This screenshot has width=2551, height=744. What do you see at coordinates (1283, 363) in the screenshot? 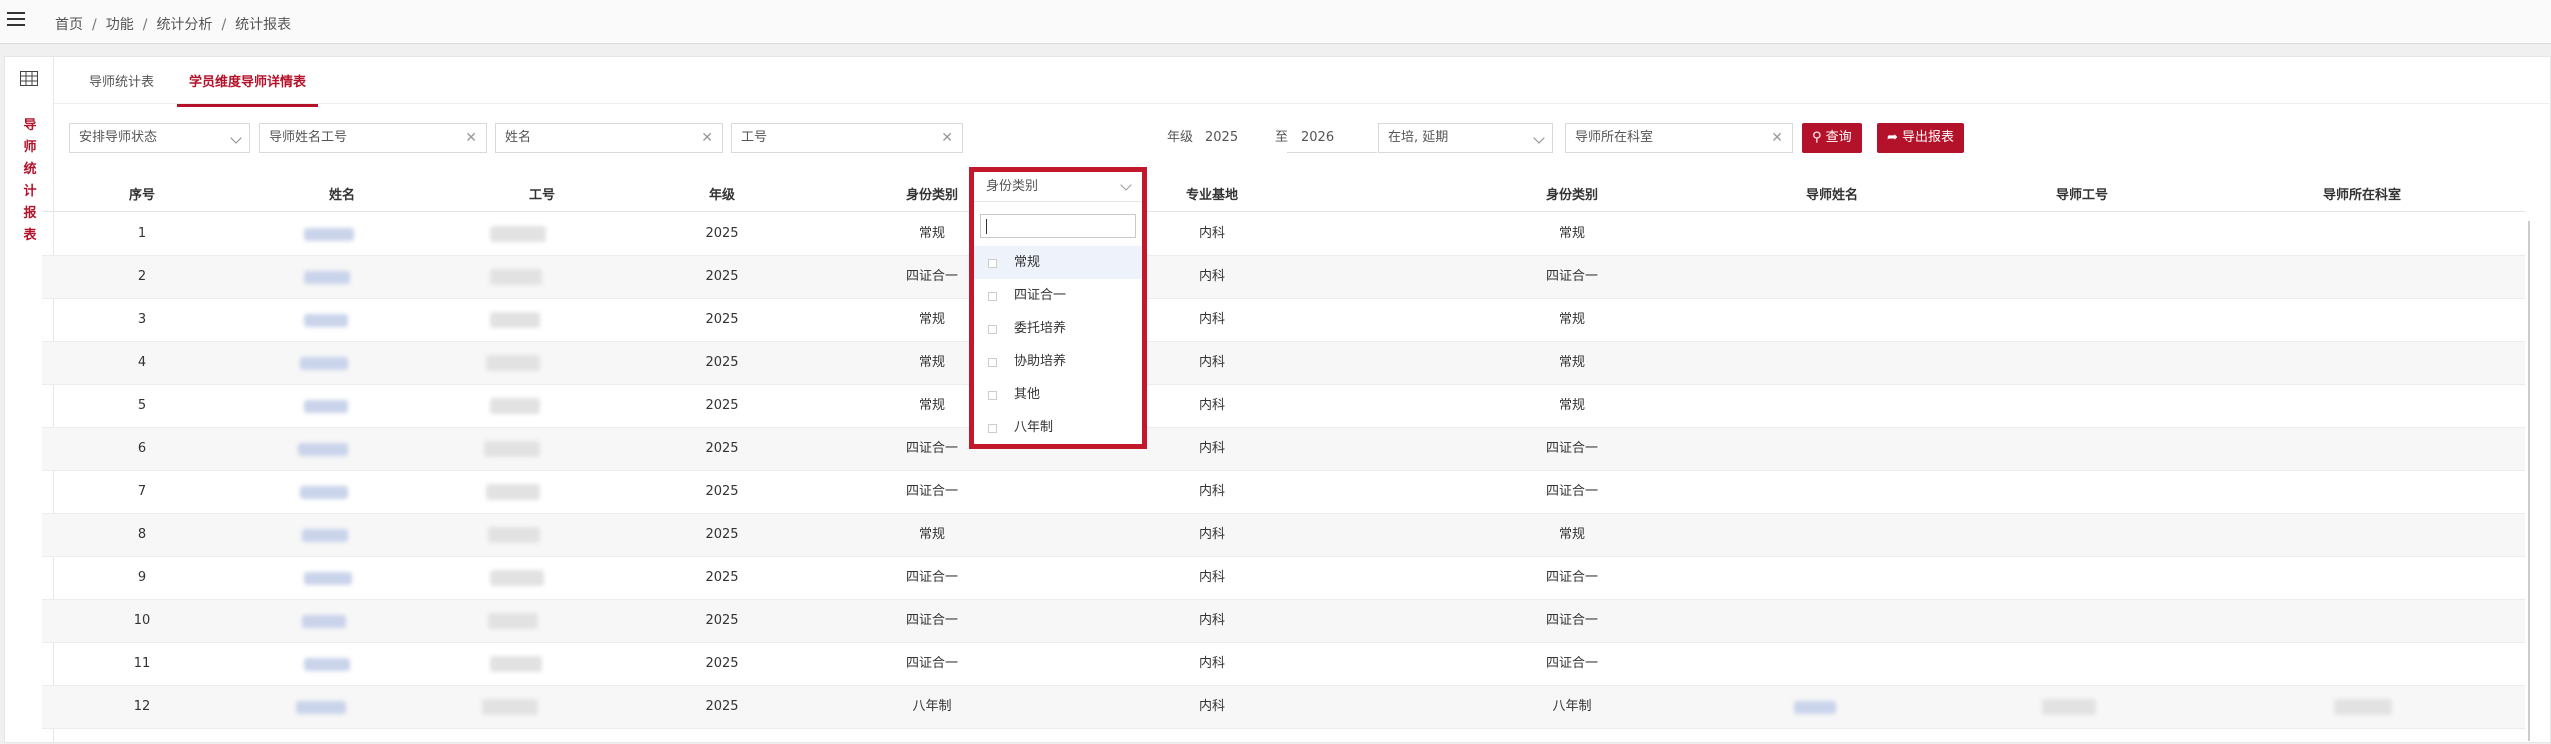
I see `table-row: 4 2025 常规 内科 常规` at bounding box center [1283, 363].